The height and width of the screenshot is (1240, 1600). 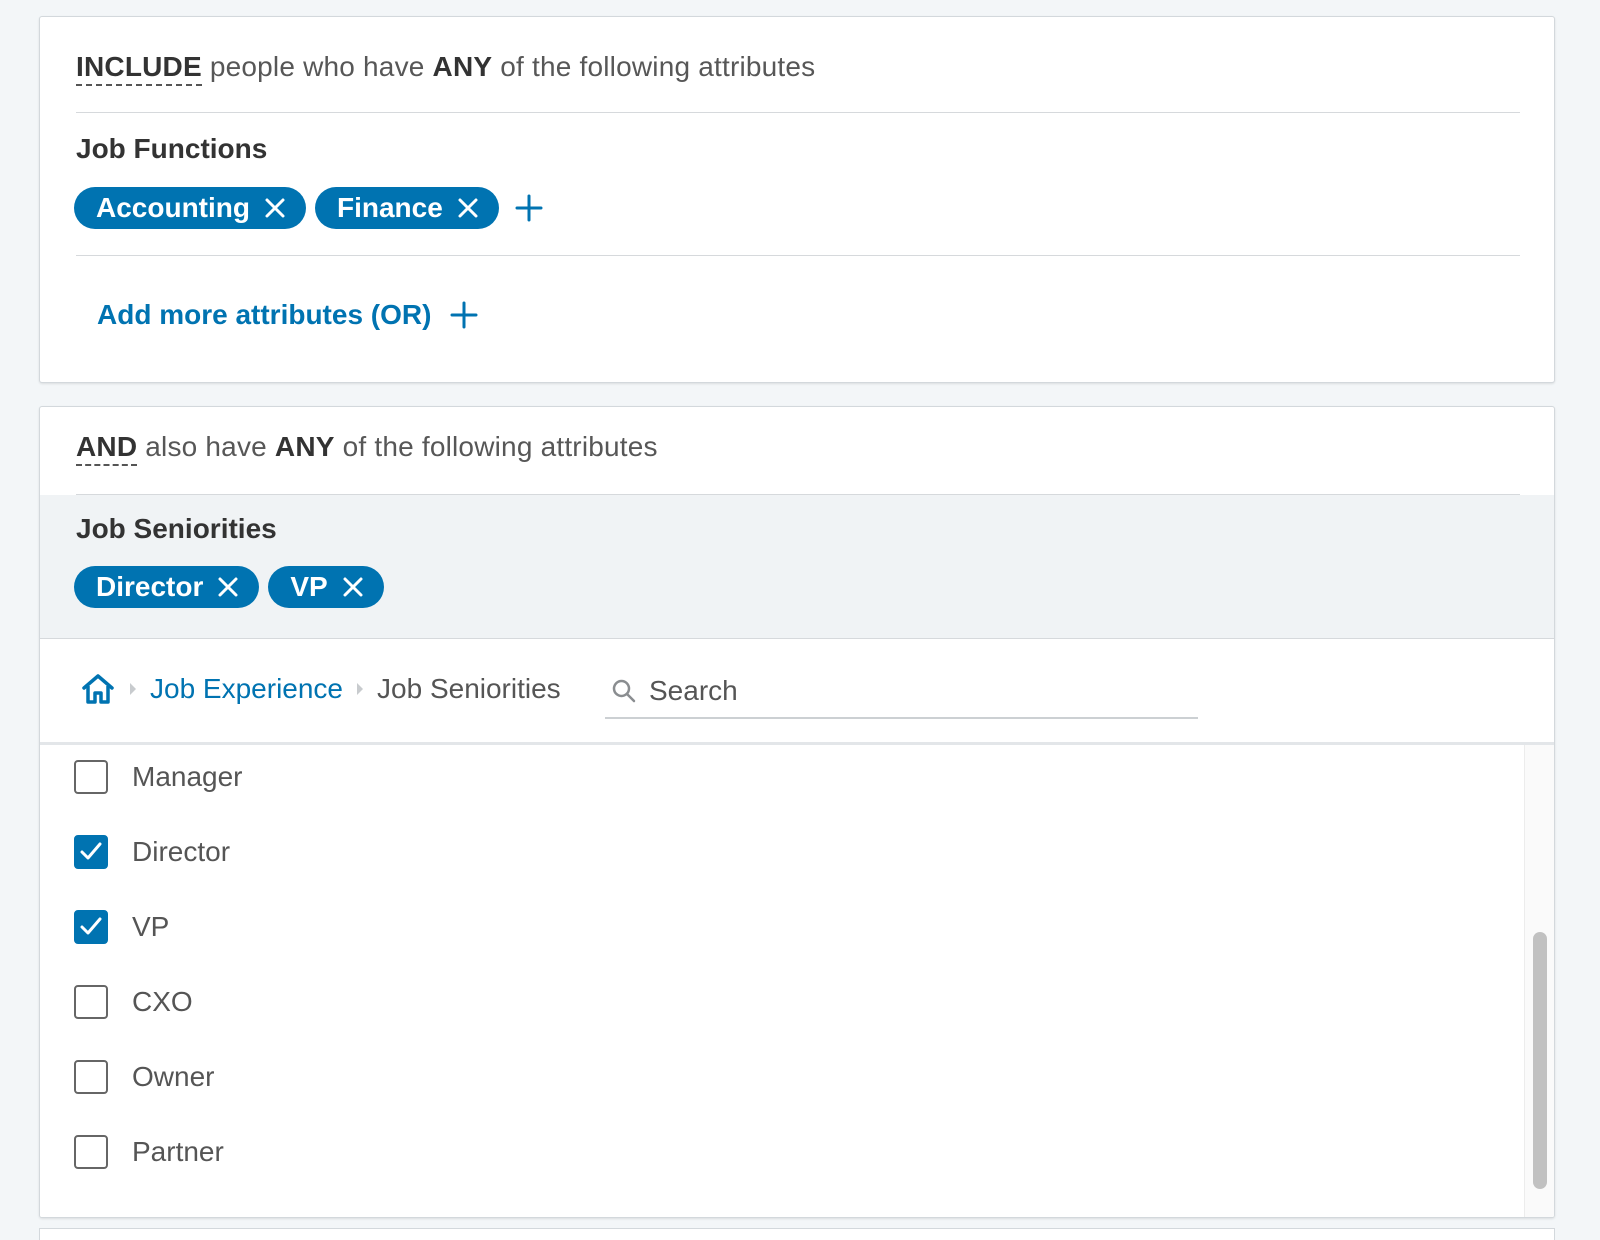 What do you see at coordinates (304, 446) in the screenshot?
I see `and-quantifier: ANY` at bounding box center [304, 446].